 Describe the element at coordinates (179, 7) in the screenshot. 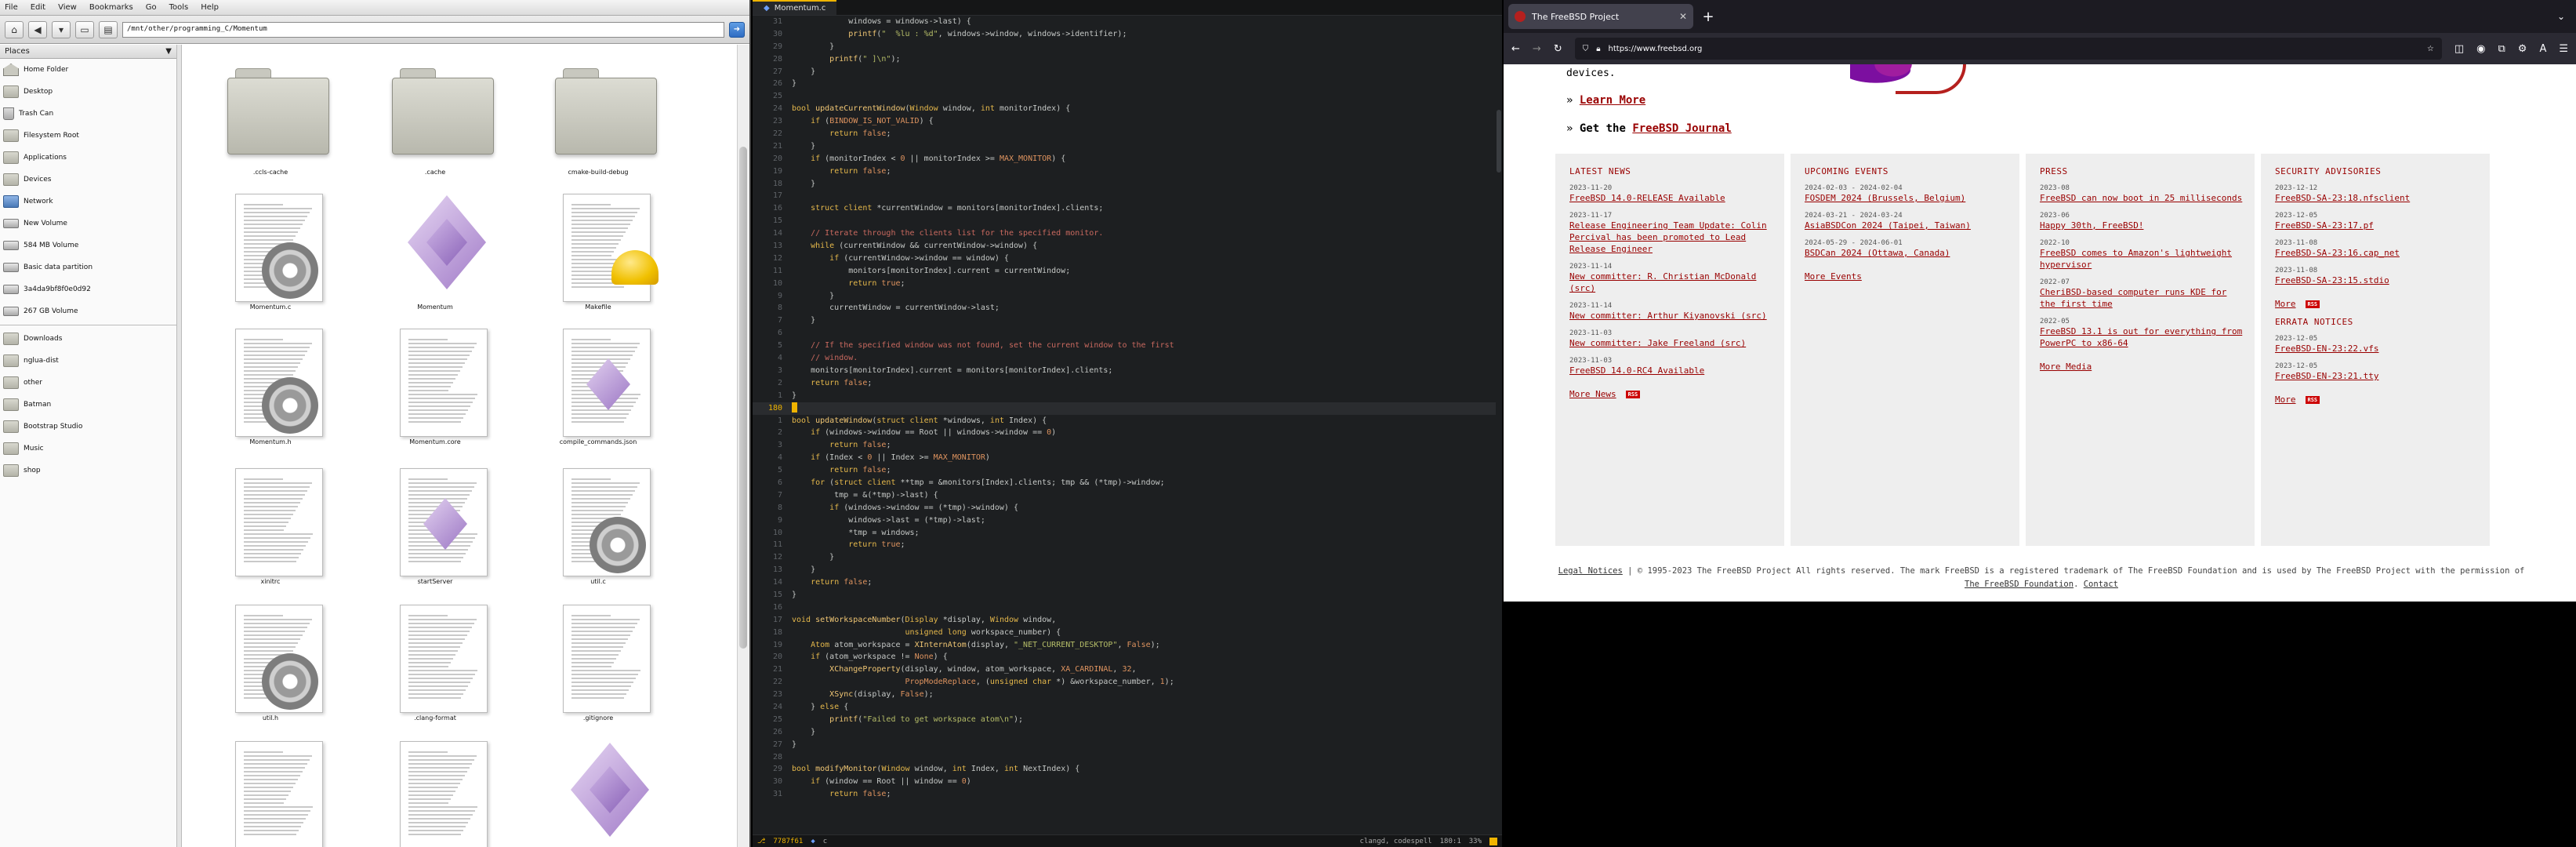

I see `menu-tools: Tools` at that location.